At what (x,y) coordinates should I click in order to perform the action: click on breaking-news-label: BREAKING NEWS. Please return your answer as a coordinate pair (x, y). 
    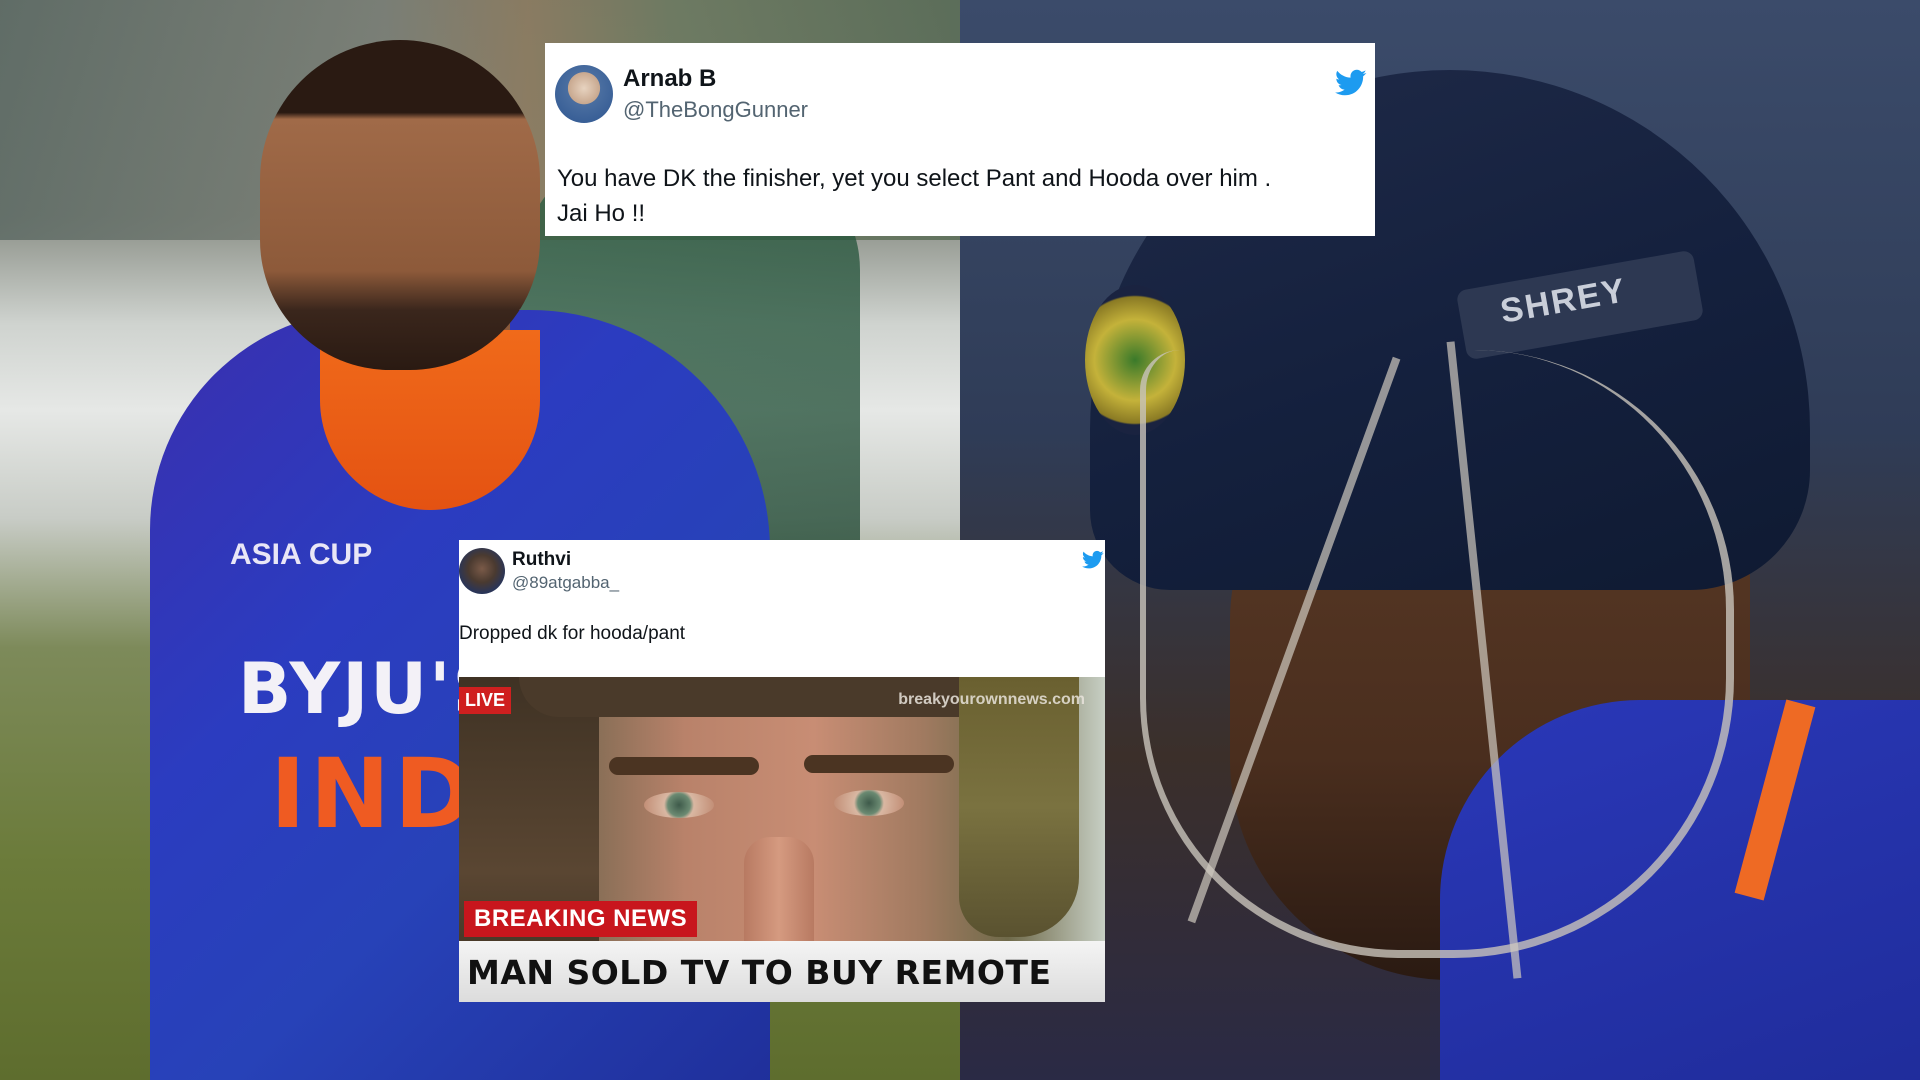
    Looking at the image, I should click on (581, 919).